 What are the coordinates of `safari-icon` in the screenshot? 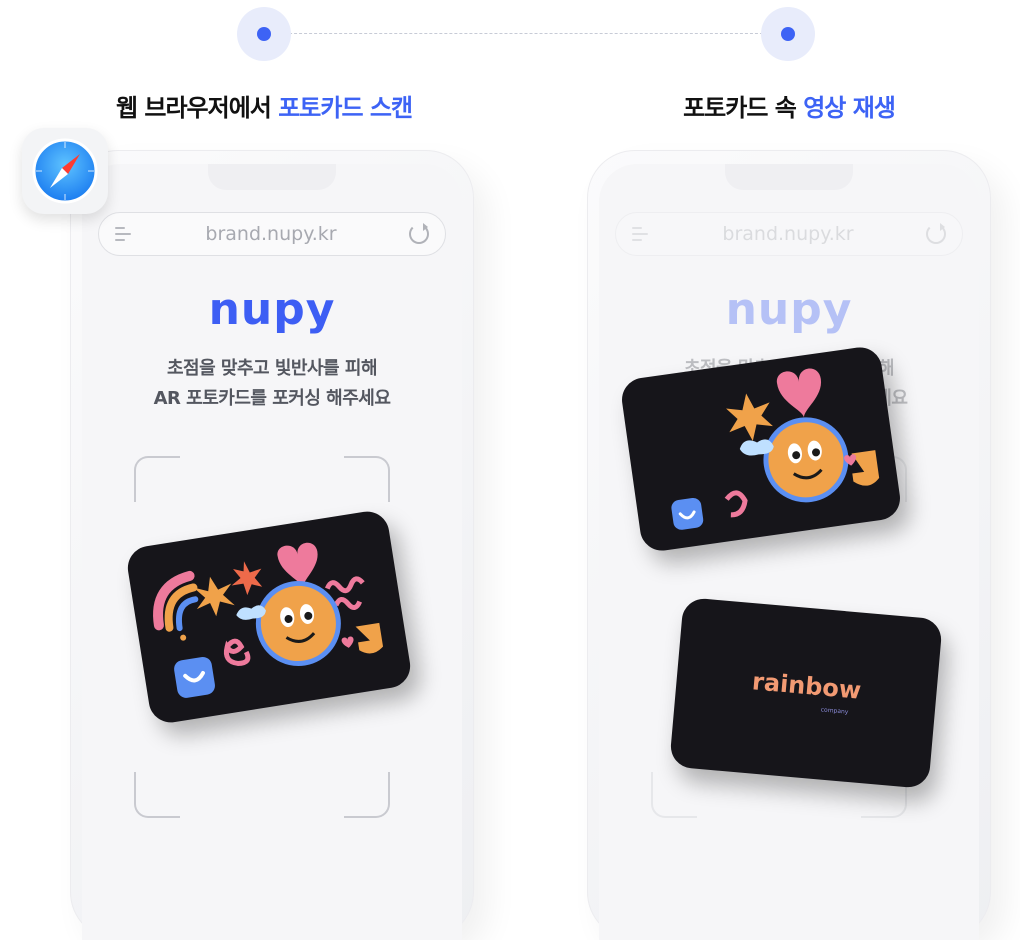 It's located at (65, 171).